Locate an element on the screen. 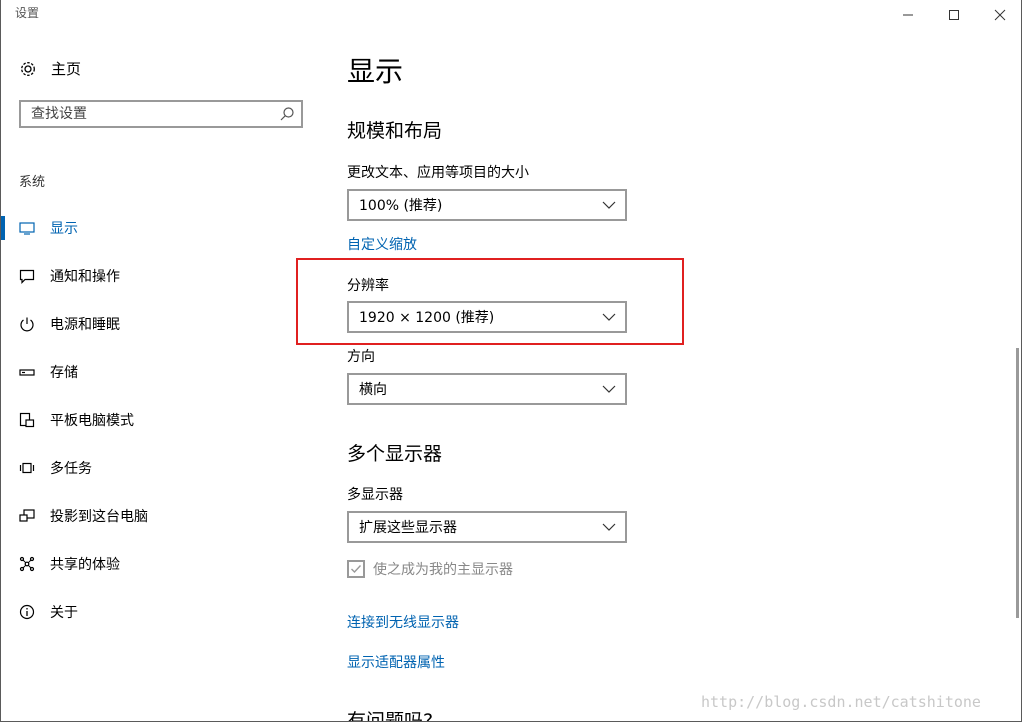 This screenshot has width=1022, height=723. sidebar-item-label: 存储 is located at coordinates (64, 373).